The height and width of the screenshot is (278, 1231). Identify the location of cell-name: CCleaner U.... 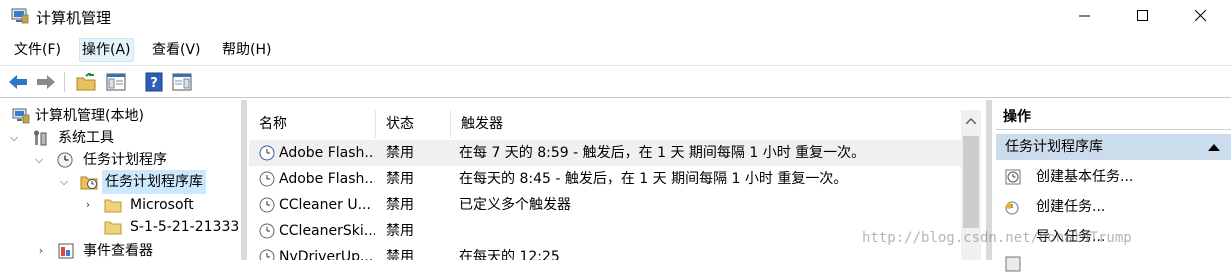
(325, 205).